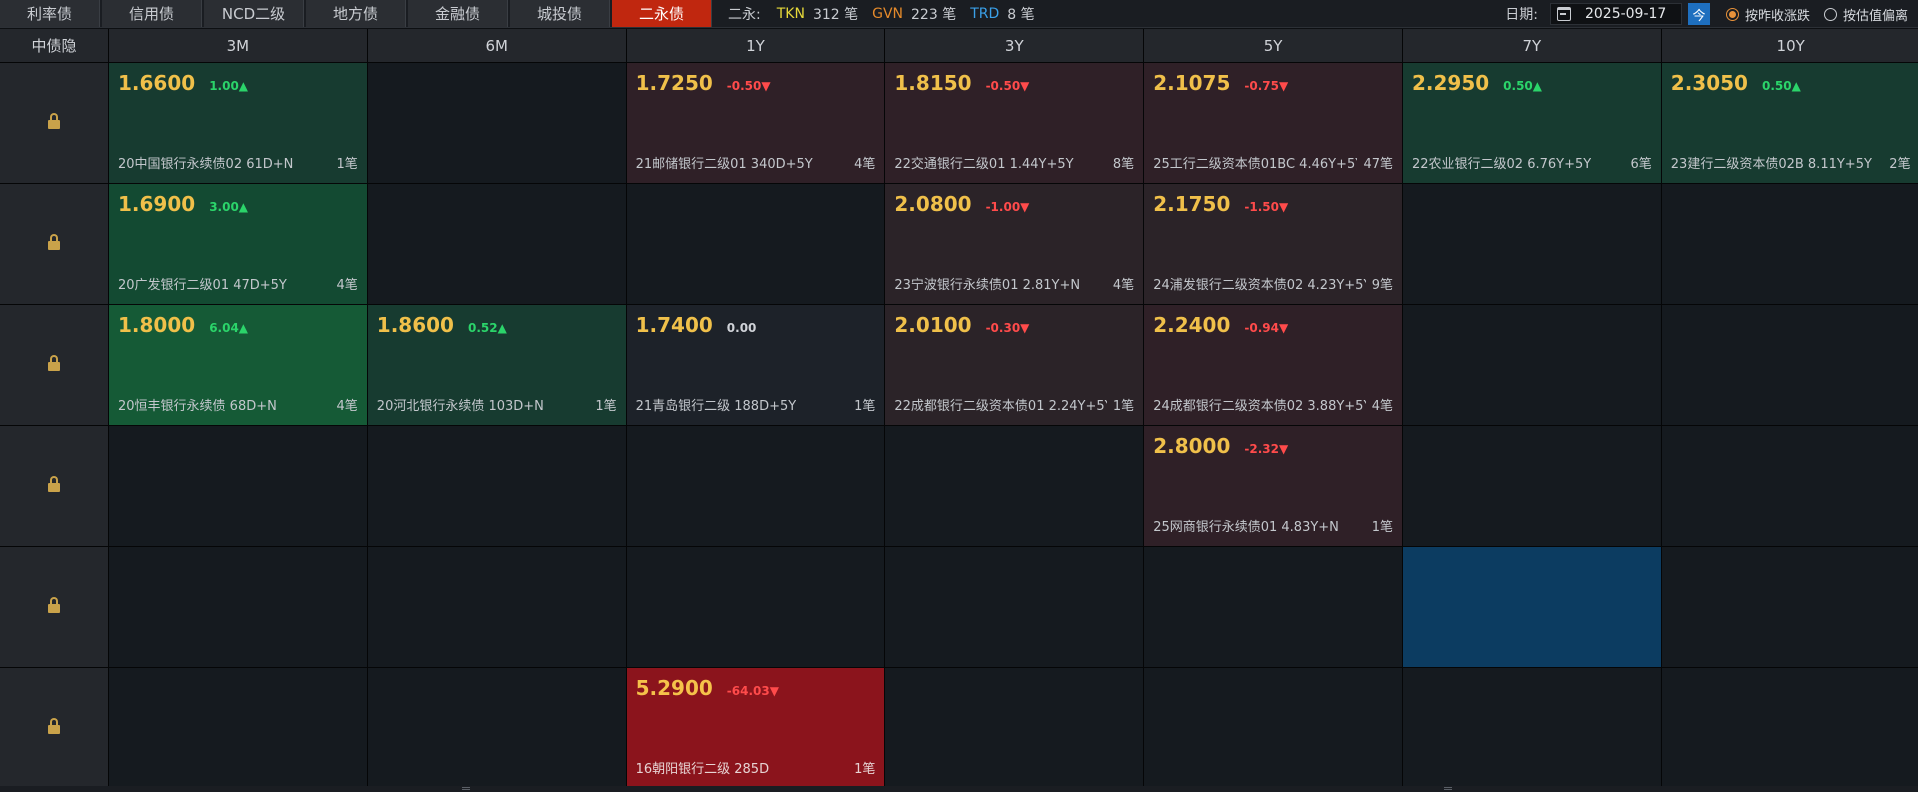 This screenshot has width=1918, height=792. Describe the element at coordinates (458, 13) in the screenshot. I see `tab-4: 金融债` at that location.